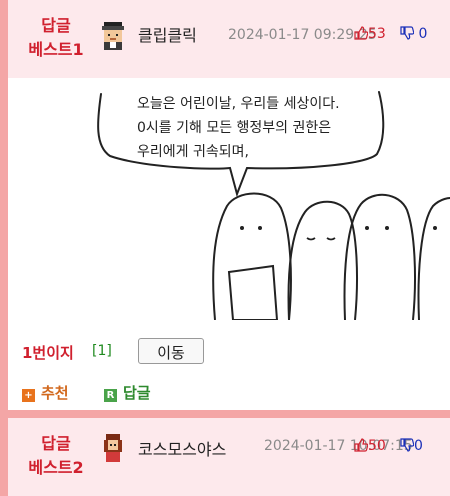  I want to click on comment-nickname: 코스모스야스, so click(182, 448).